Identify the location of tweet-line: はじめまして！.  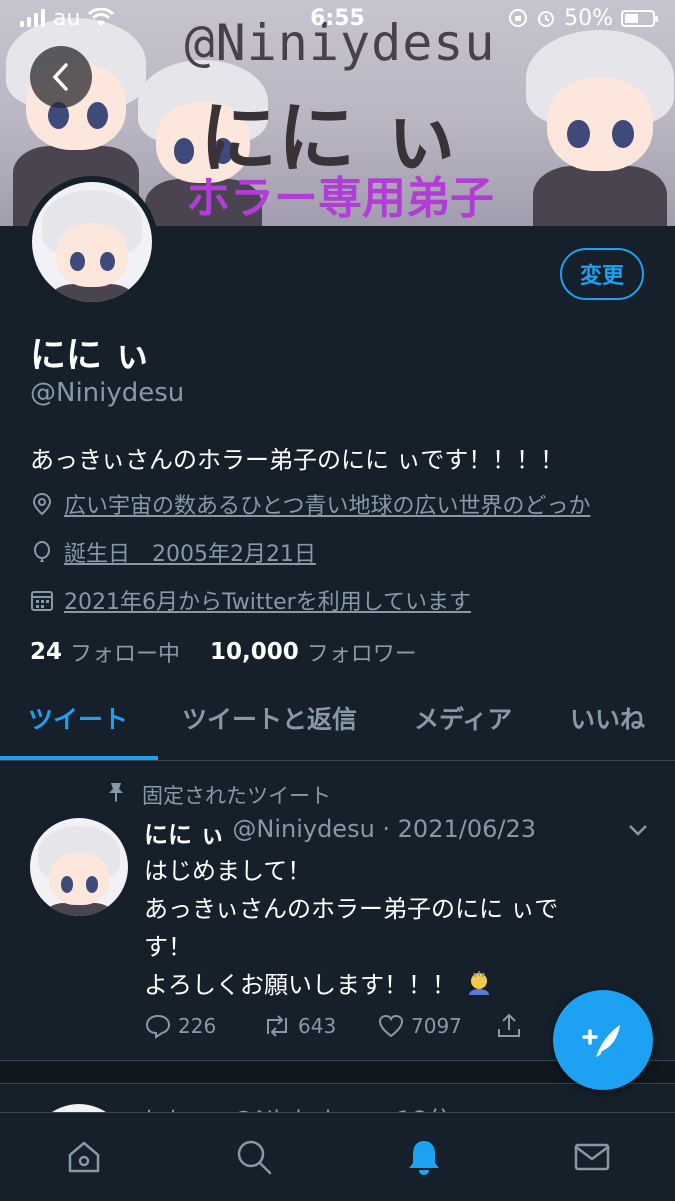
(228, 871).